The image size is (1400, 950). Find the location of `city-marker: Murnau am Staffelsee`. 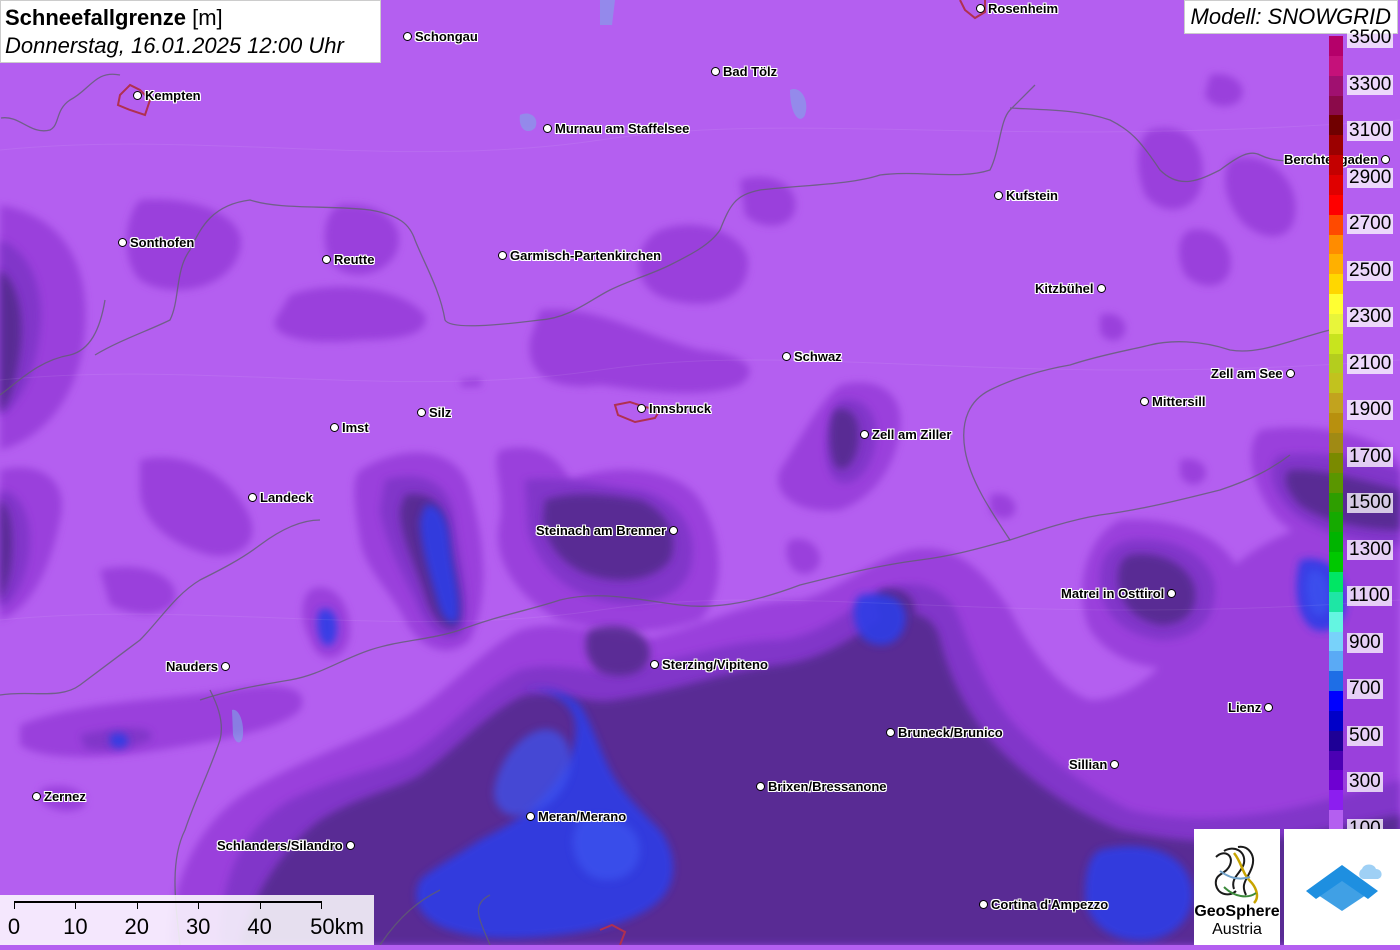

city-marker: Murnau am Staffelsee is located at coordinates (616, 128).